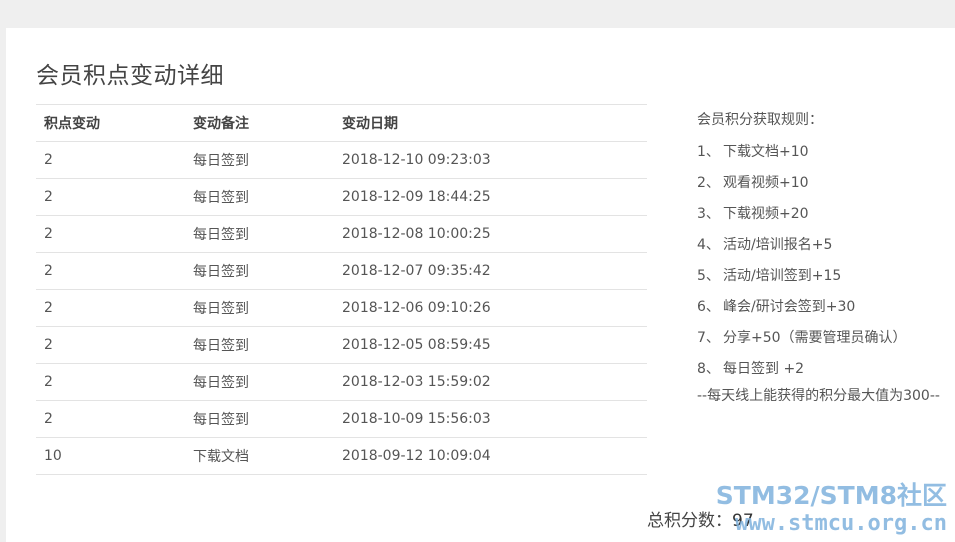  Describe the element at coordinates (708, 276) in the screenshot. I see `rule-number: 5、` at that location.